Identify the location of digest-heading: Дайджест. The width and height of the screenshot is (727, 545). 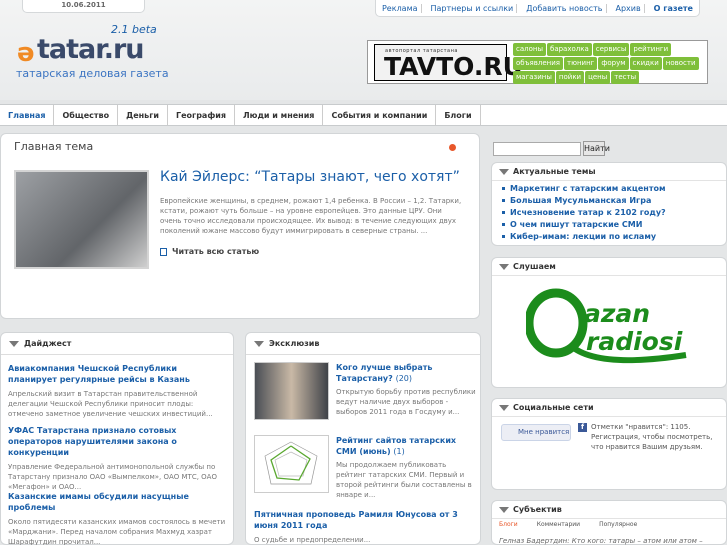
(48, 343).